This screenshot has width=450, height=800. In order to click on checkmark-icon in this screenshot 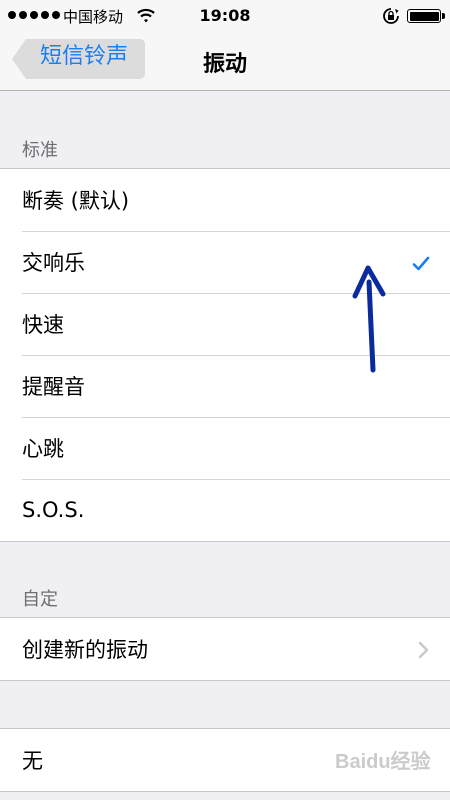, I will do `click(421, 265)`.